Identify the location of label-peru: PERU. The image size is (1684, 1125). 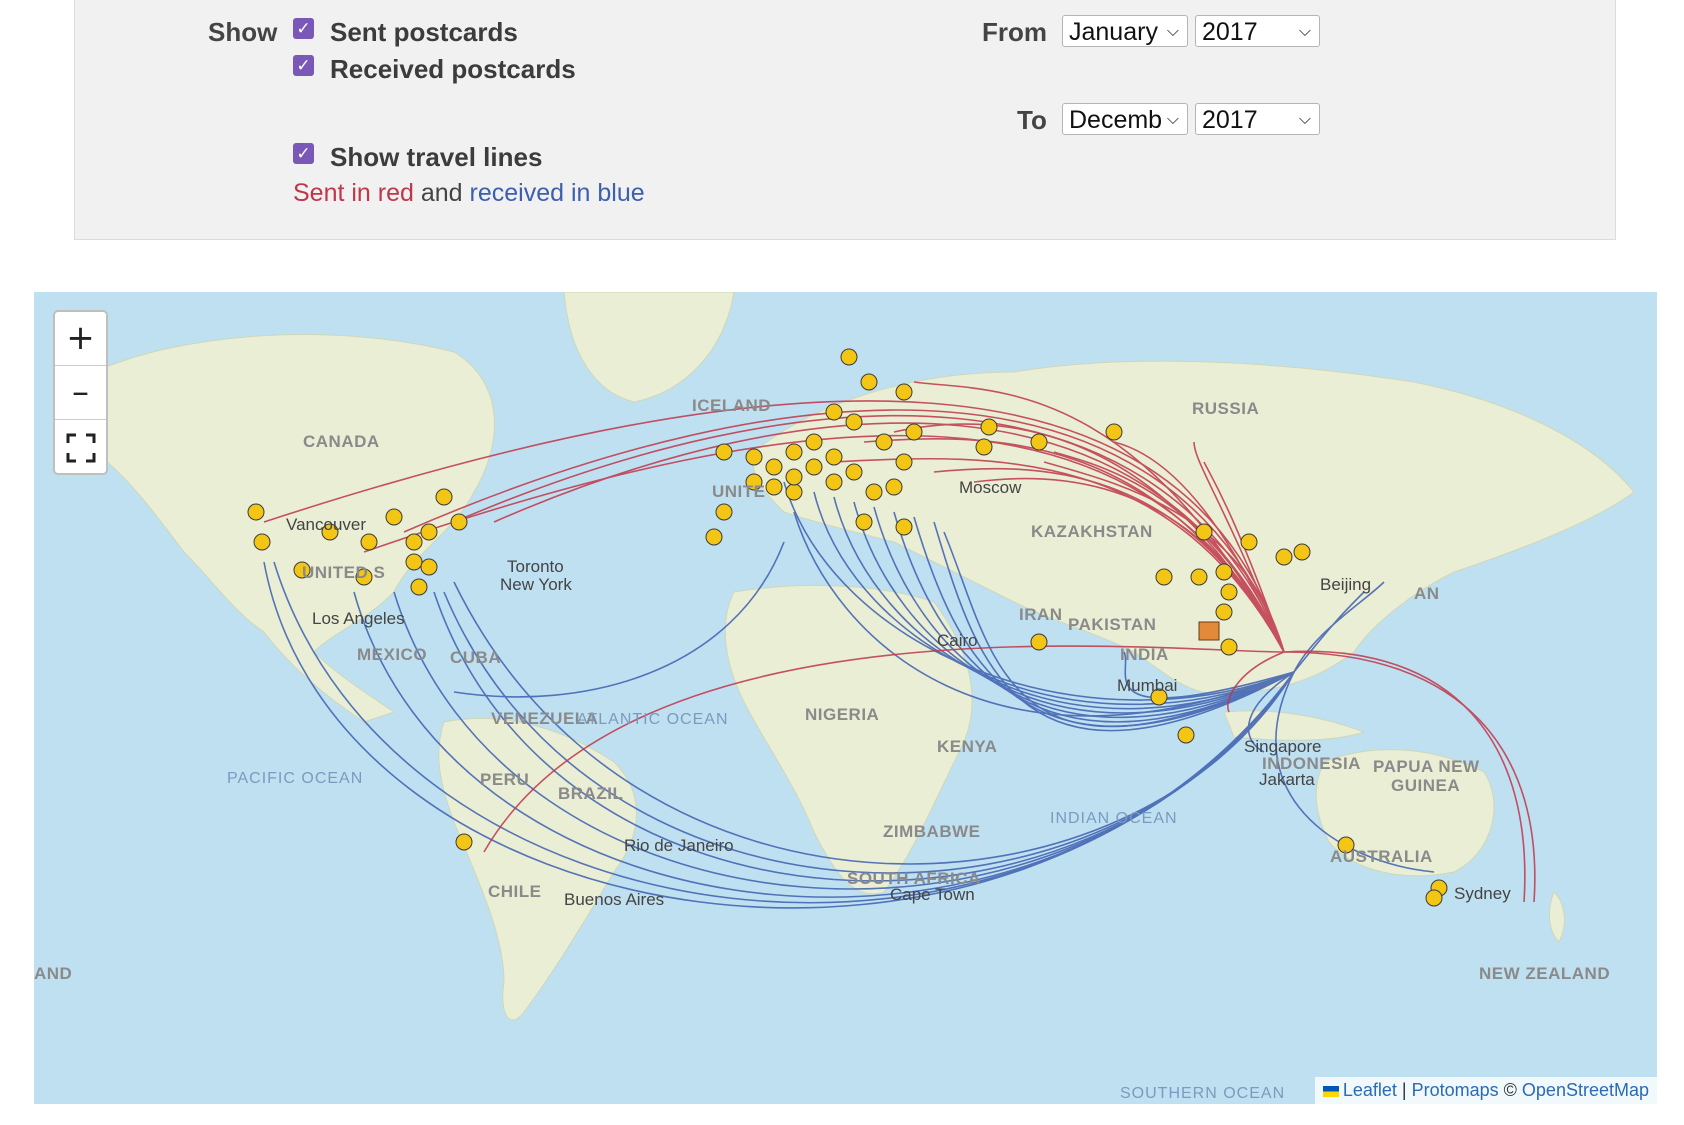
(505, 779).